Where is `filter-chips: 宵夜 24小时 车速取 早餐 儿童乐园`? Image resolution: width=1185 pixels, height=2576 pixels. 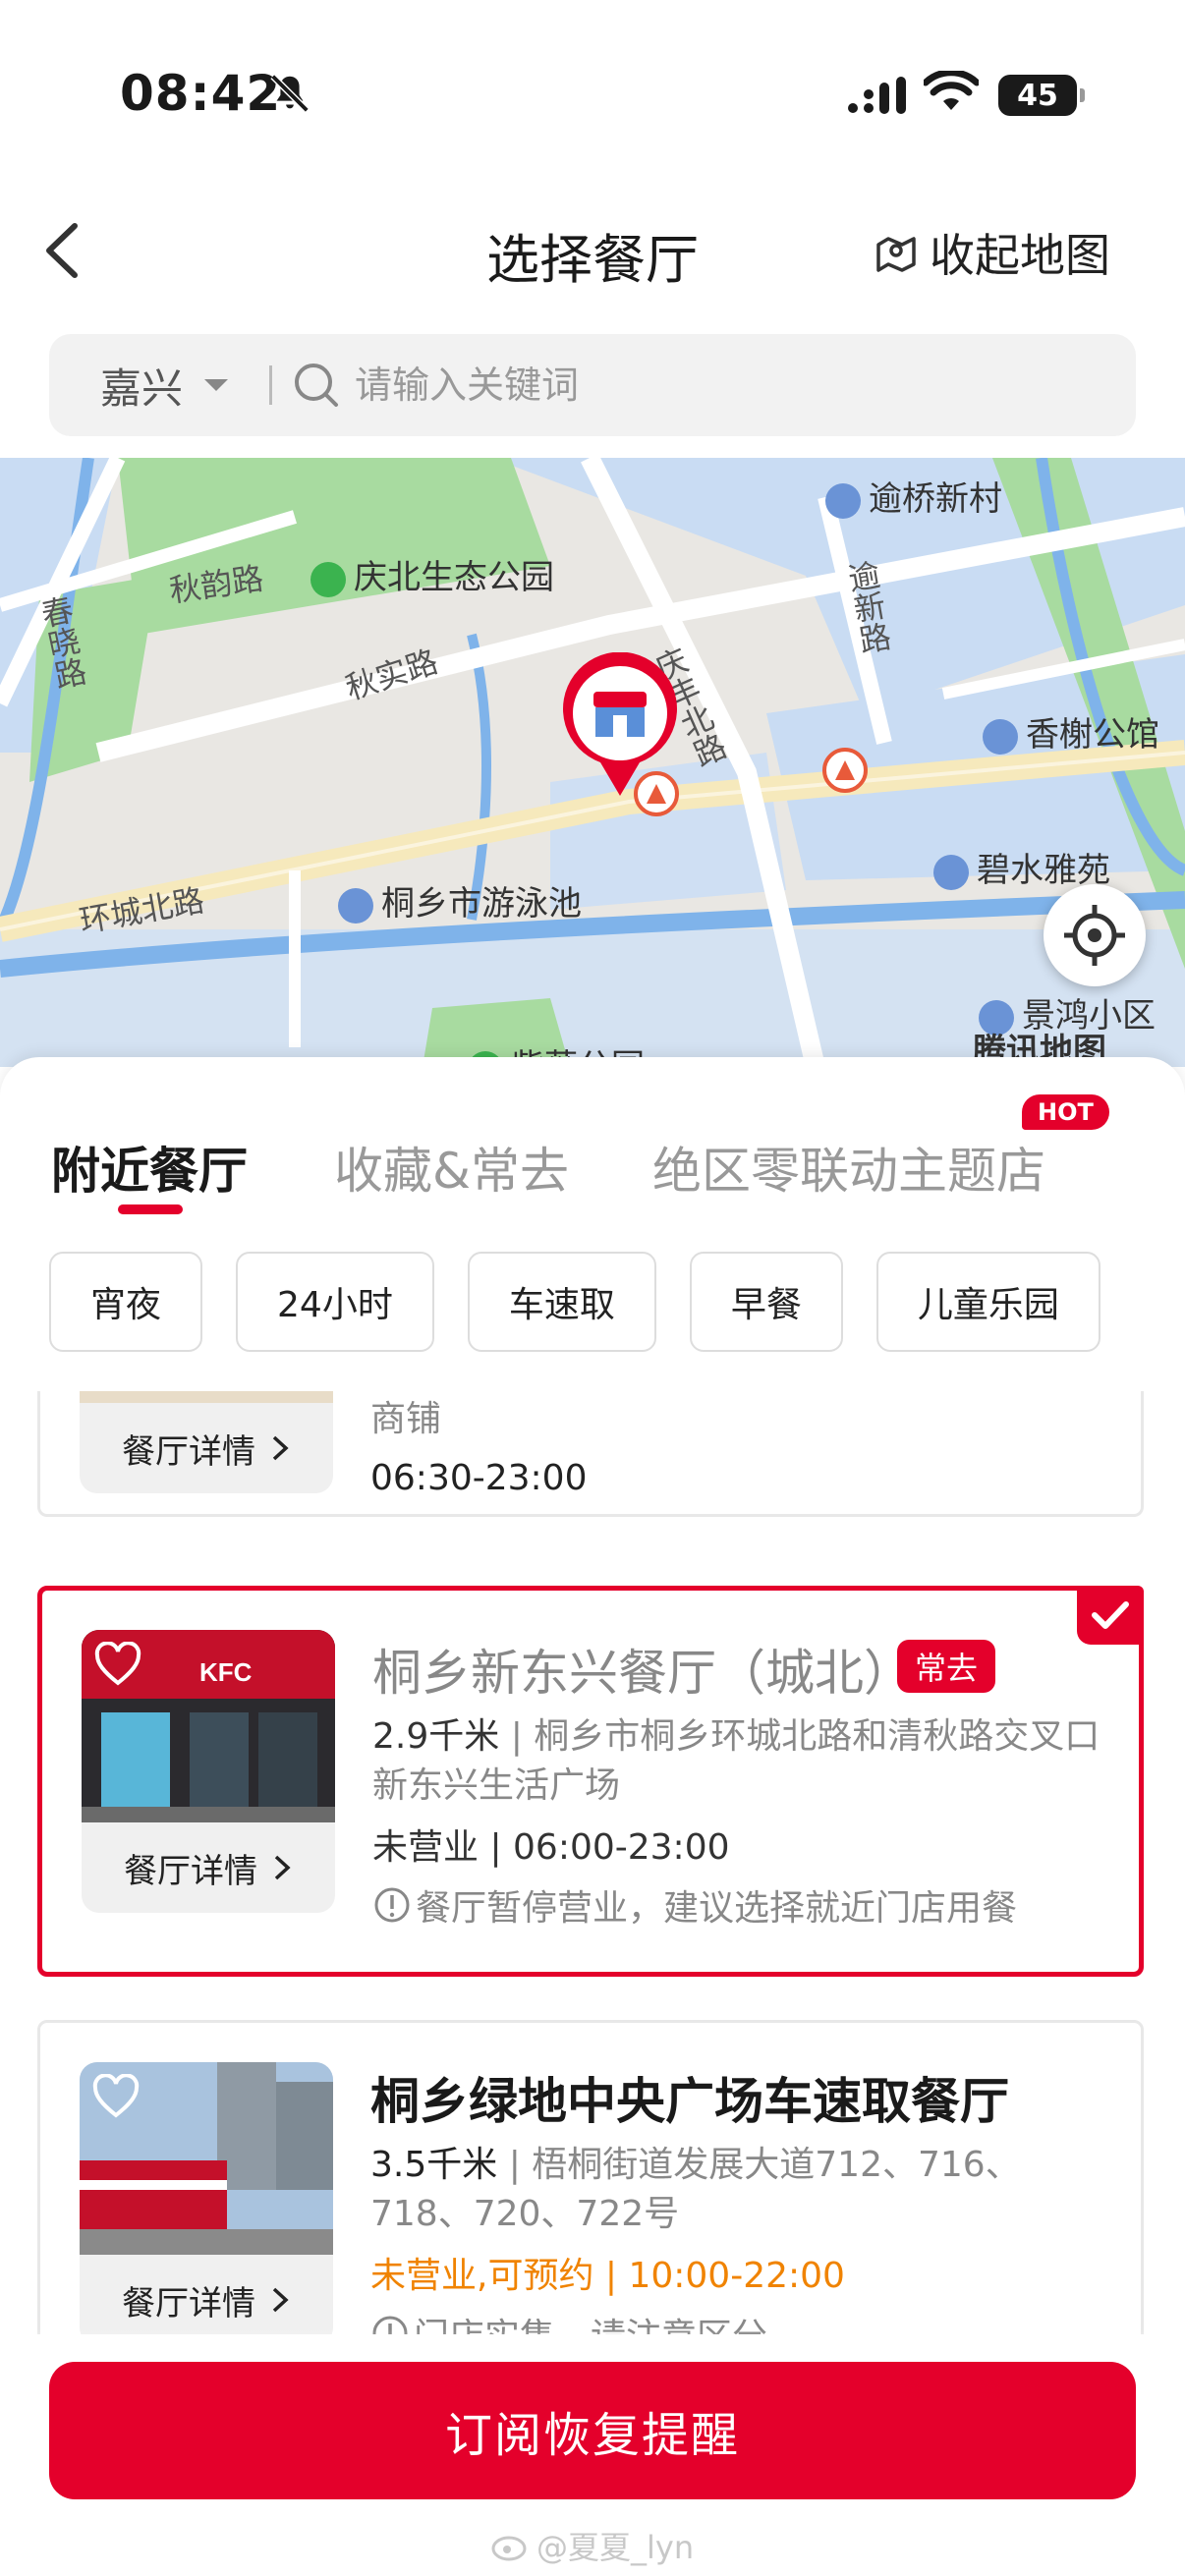 filter-chips: 宵夜 24小时 车速取 早餐 儿童乐园 is located at coordinates (575, 1302).